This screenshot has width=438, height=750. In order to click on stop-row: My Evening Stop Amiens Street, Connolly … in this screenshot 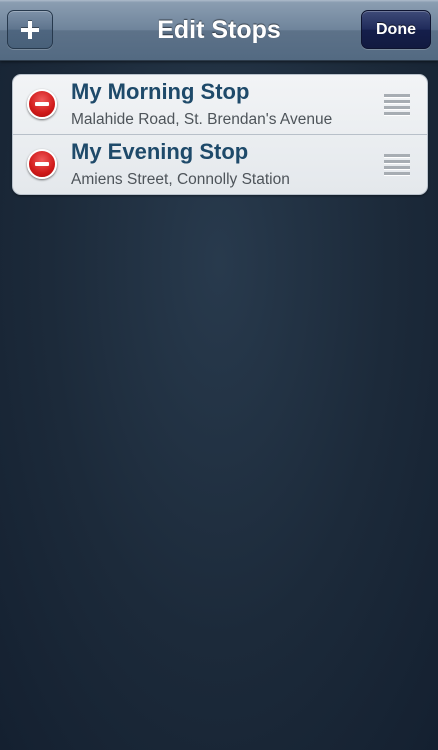, I will do `click(220, 164)`.